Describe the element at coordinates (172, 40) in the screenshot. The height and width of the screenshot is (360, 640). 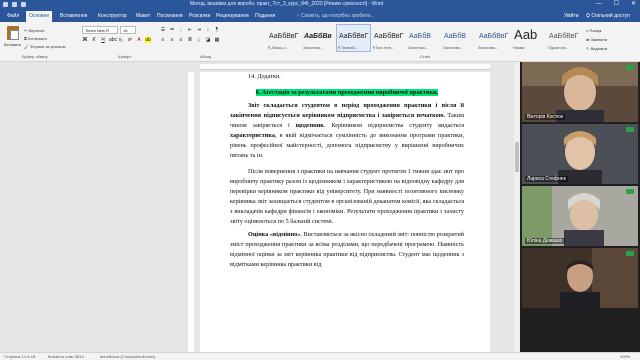
I see `align-center-icon: ≡` at that location.